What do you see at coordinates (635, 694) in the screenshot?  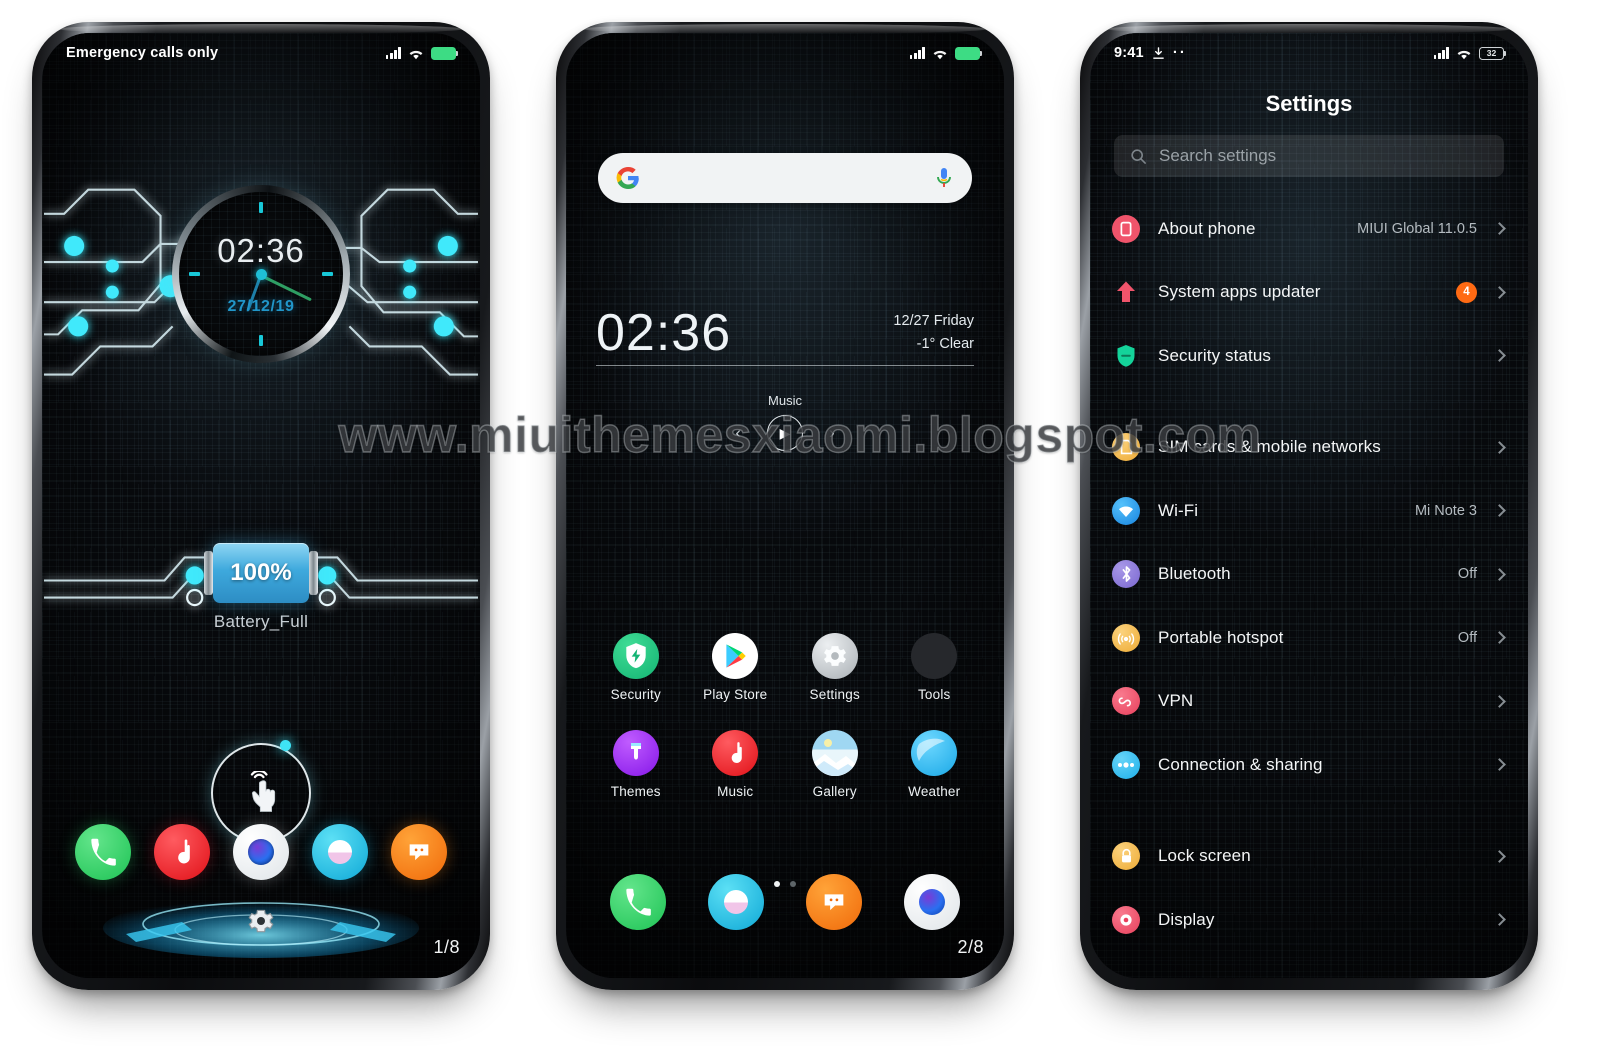 I see `app-label: Security` at bounding box center [635, 694].